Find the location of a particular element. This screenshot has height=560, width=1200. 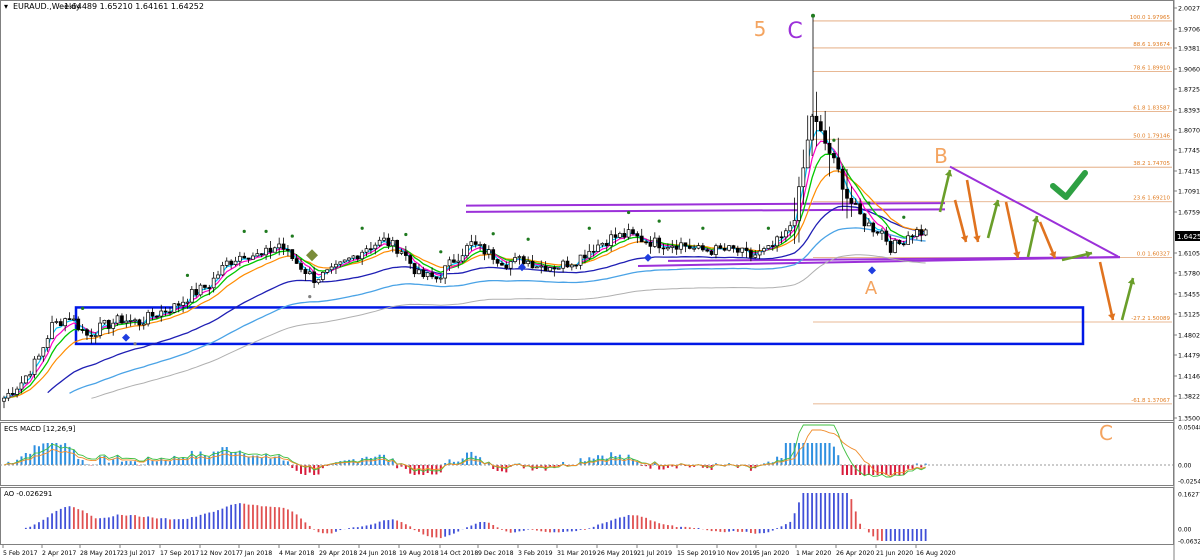

olive-diamond-marker is located at coordinates (312, 255).